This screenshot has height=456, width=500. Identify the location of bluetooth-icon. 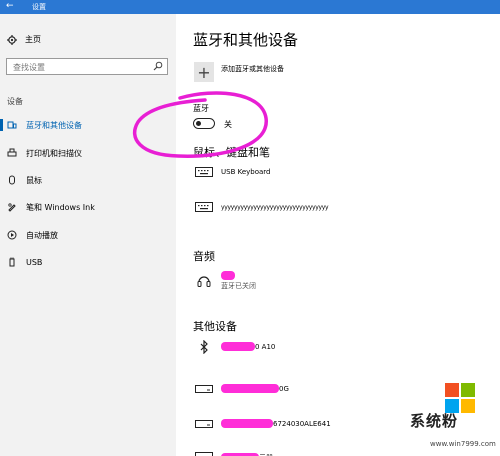
(204, 347).